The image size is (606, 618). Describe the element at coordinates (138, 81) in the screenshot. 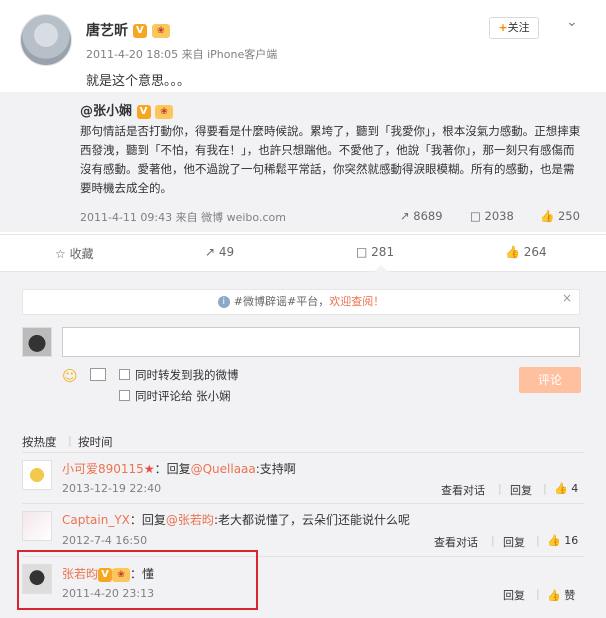

I see `post-text: 就是这个意思。。。` at that location.